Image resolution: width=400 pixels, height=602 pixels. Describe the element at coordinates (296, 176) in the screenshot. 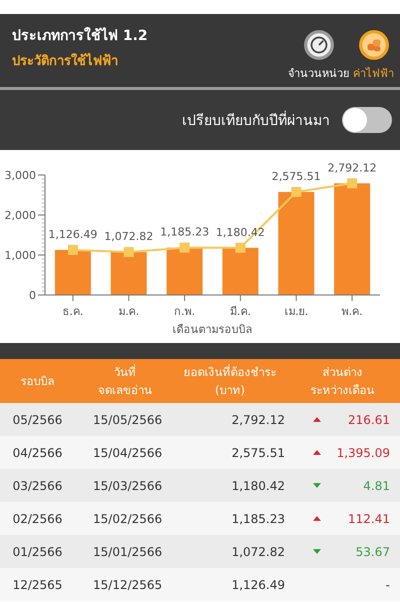

I see `data-label: 2,575.51` at that location.